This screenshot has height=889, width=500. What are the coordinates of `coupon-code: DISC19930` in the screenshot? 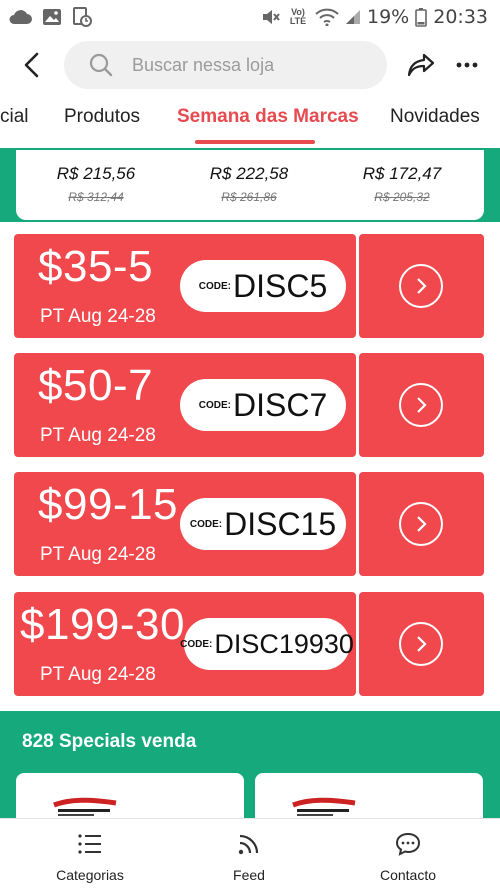 It's located at (284, 643).